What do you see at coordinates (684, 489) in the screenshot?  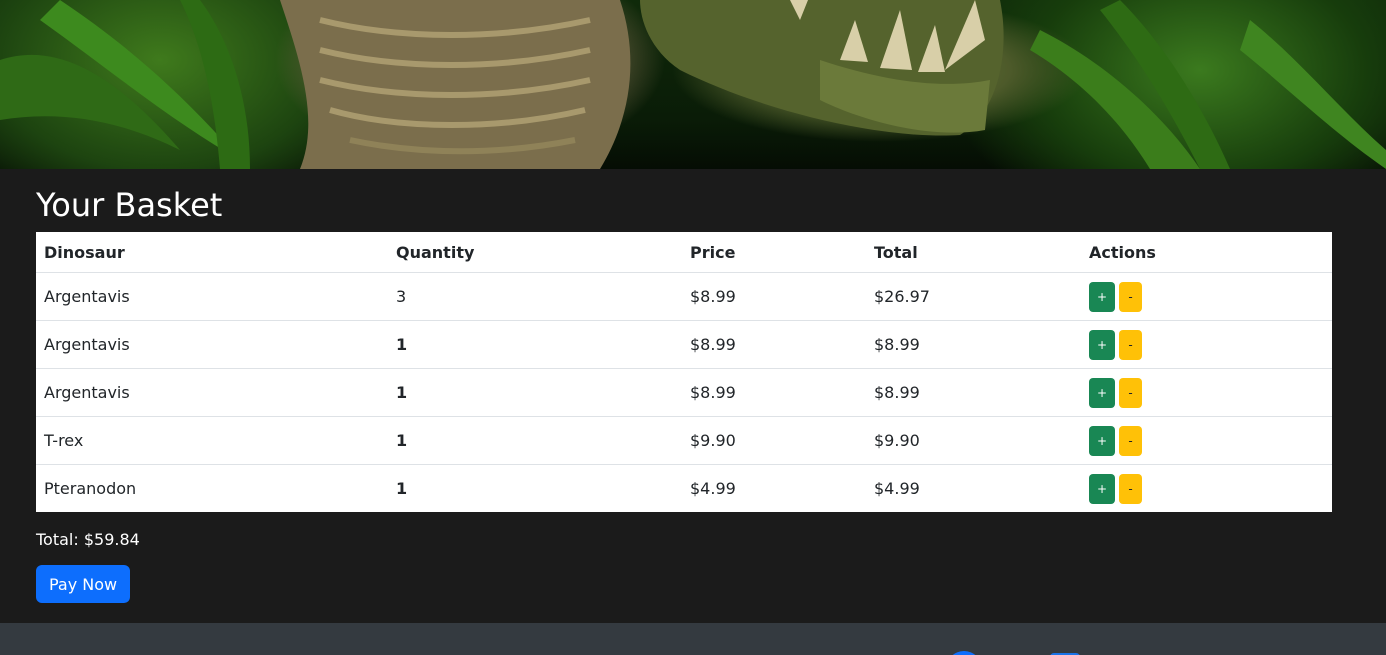 I see `table-row: Pteranodon 1 $4.99 $4.99 + -` at bounding box center [684, 489].